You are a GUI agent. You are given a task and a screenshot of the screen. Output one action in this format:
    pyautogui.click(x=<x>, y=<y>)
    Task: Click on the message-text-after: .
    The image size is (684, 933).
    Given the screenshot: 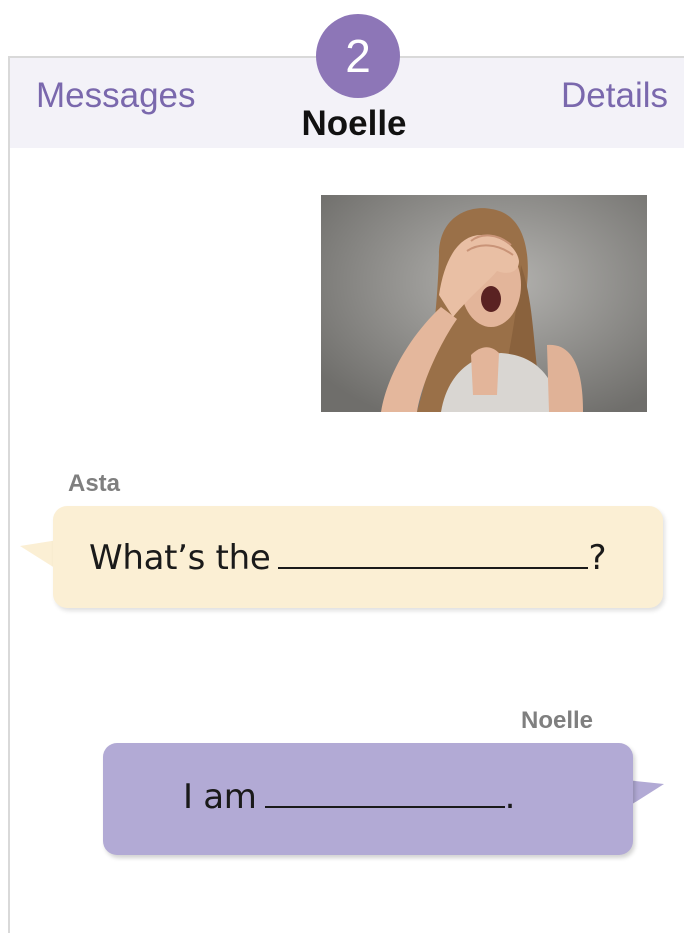 What is the action you would take?
    pyautogui.click(x=510, y=797)
    